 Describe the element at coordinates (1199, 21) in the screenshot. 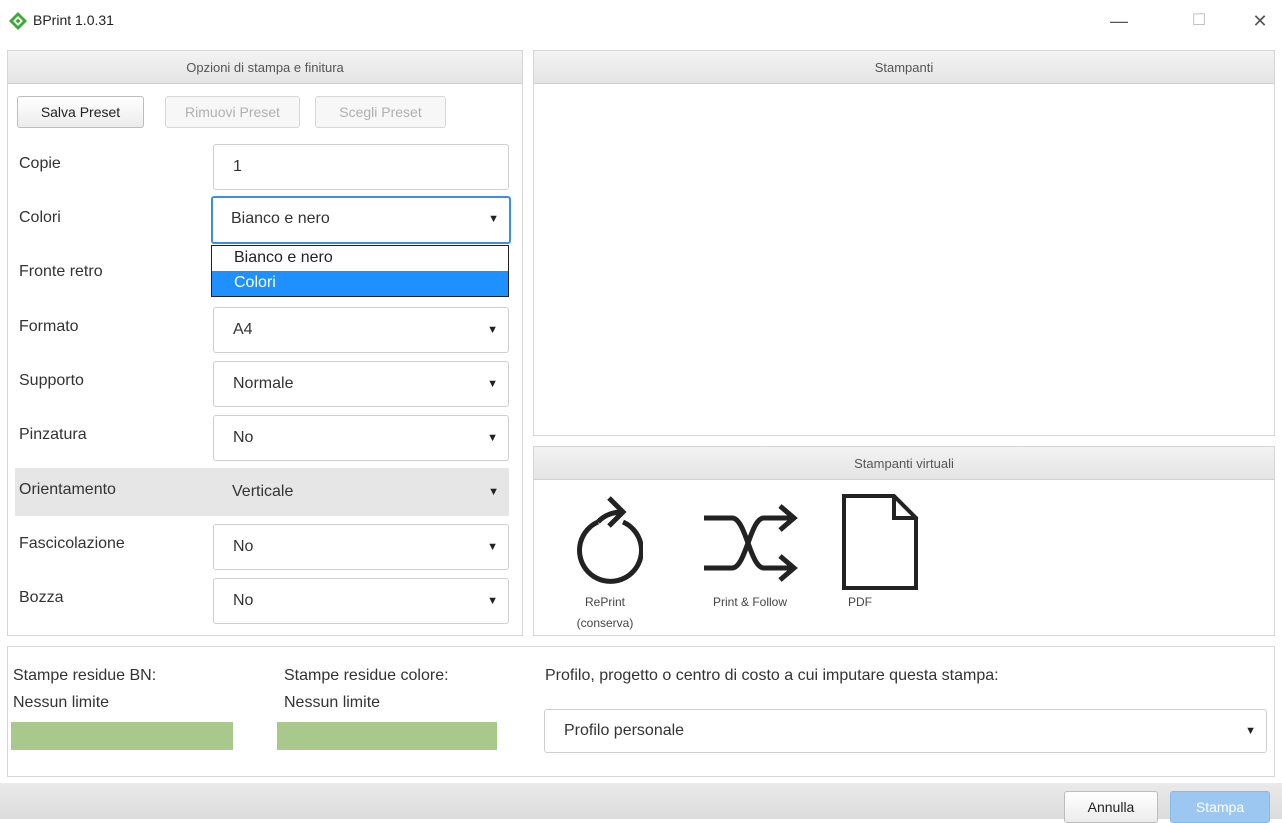

I see `maximize-button: ☐` at that location.